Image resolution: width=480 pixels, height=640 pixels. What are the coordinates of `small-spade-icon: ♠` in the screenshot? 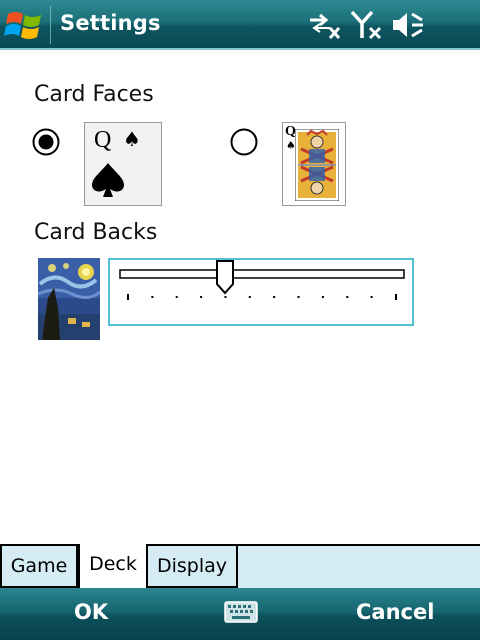 It's located at (132, 139).